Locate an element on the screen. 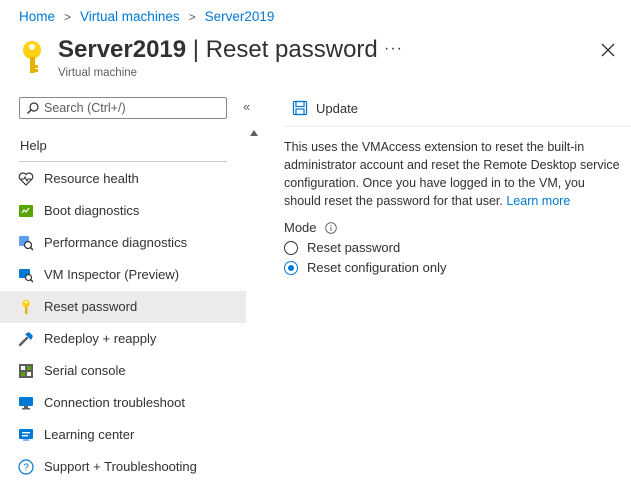  sidebar-item-boot-diagnostics: Boot diagnostics is located at coordinates (123, 211).